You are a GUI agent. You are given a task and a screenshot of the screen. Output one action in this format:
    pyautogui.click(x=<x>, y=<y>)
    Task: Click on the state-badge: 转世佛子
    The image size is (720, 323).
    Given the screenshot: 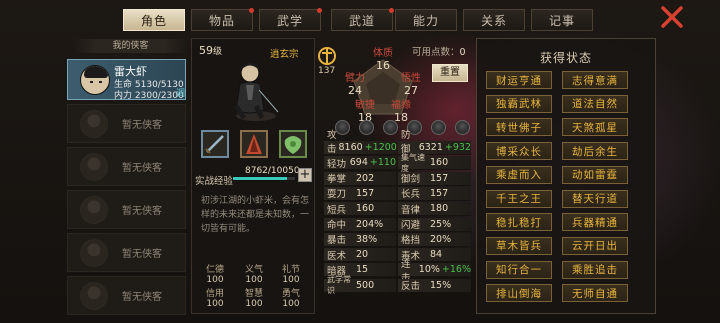 What is the action you would take?
    pyautogui.click(x=519, y=127)
    